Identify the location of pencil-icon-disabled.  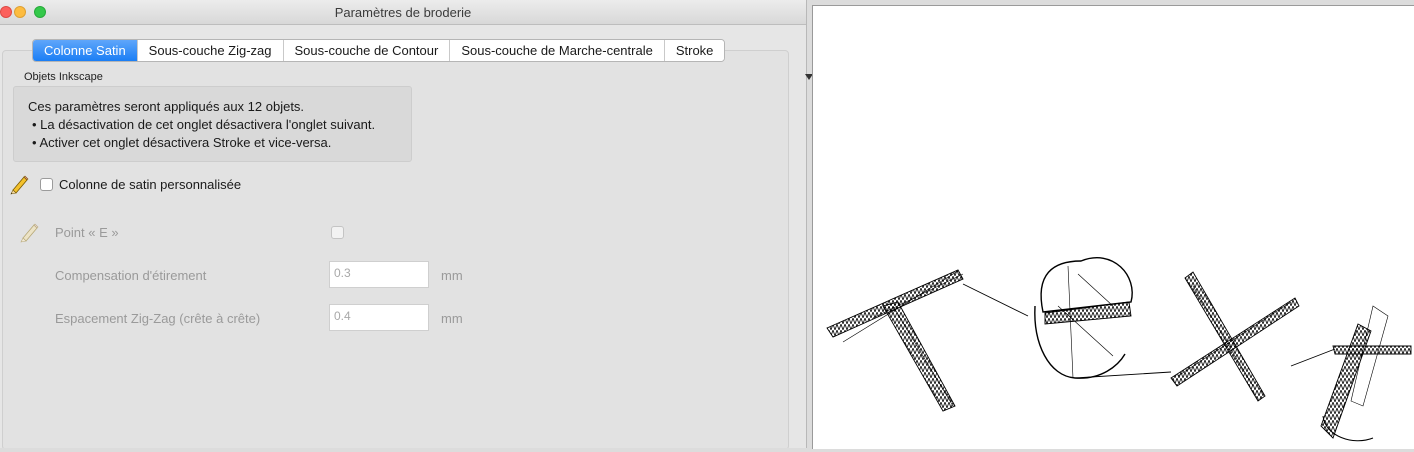
(29, 233).